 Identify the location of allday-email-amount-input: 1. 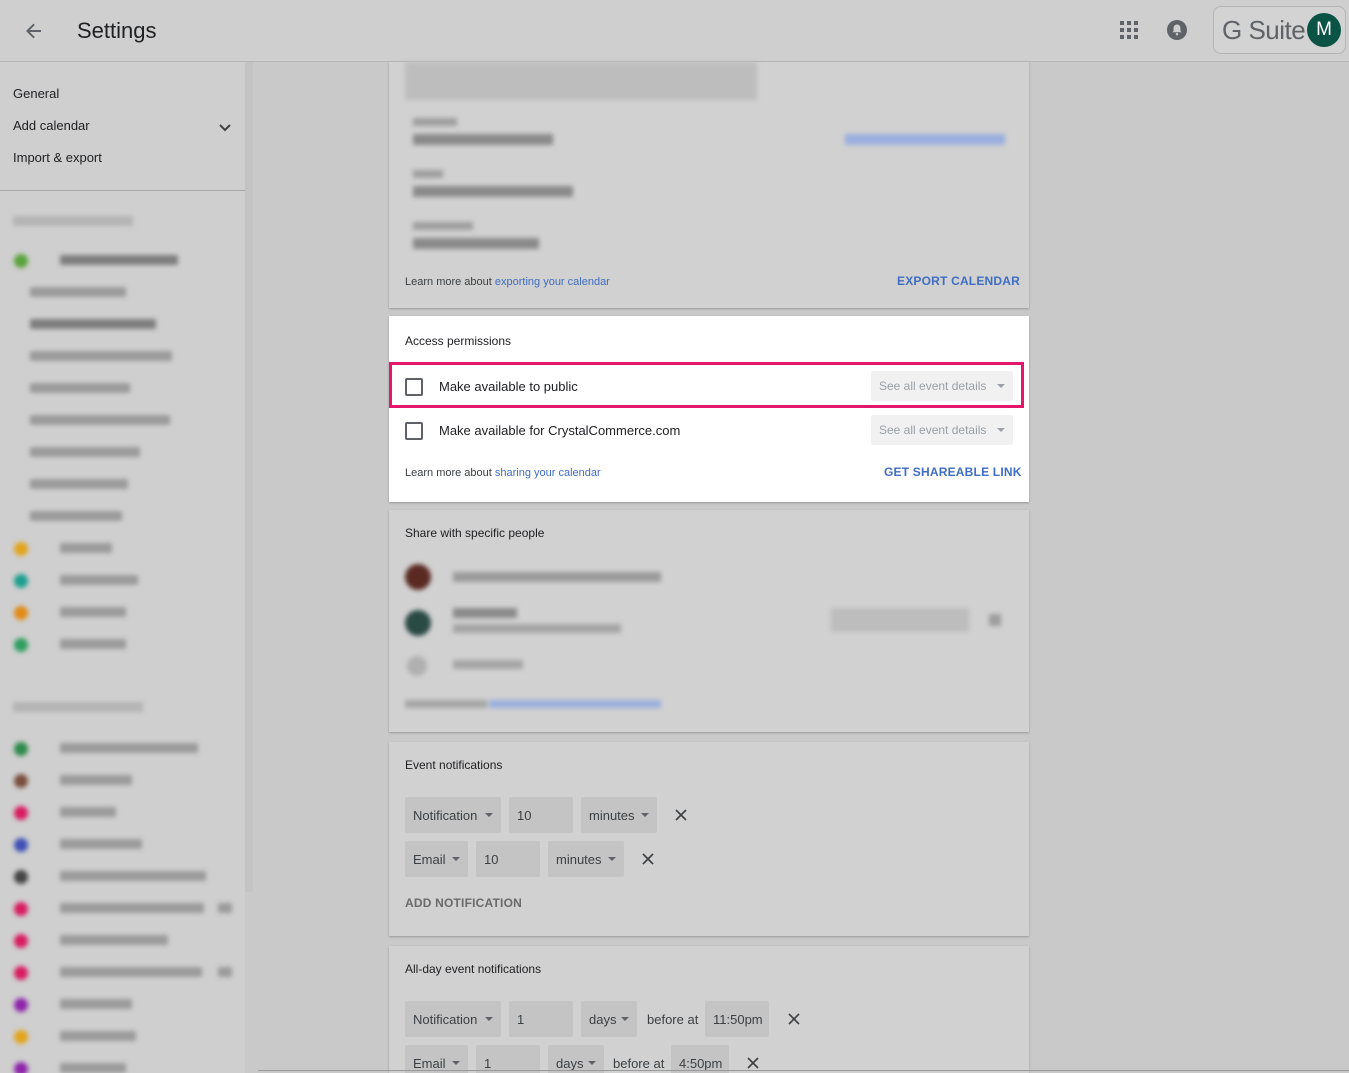
(508, 1059).